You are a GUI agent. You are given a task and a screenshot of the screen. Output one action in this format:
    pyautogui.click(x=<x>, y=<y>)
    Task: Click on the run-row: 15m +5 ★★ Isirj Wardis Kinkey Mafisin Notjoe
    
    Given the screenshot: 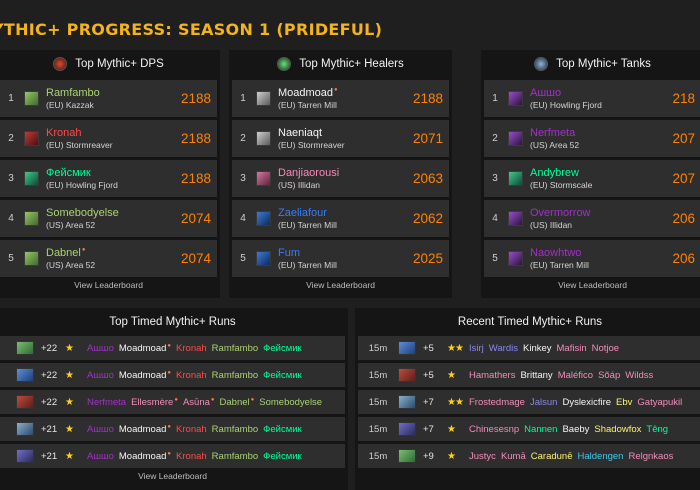 What is the action you would take?
    pyautogui.click(x=529, y=348)
    